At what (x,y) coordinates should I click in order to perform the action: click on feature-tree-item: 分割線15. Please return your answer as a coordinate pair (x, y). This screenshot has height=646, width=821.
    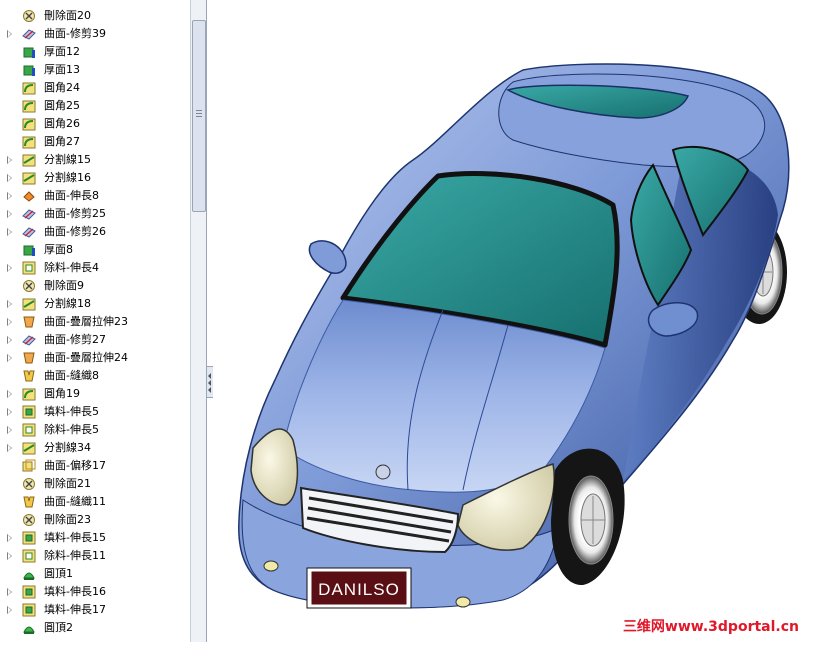
    Looking at the image, I should click on (95, 160).